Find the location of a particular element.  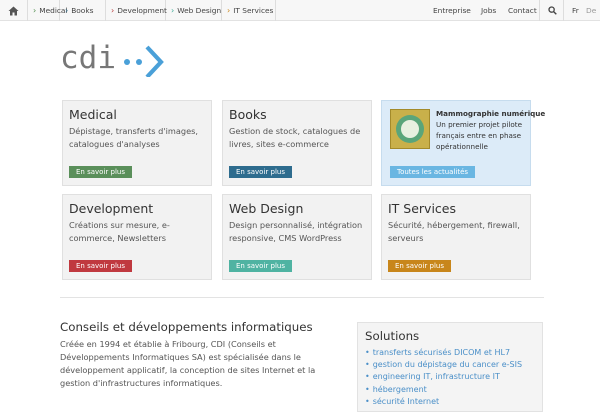

card-title: IT Services is located at coordinates (422, 208).